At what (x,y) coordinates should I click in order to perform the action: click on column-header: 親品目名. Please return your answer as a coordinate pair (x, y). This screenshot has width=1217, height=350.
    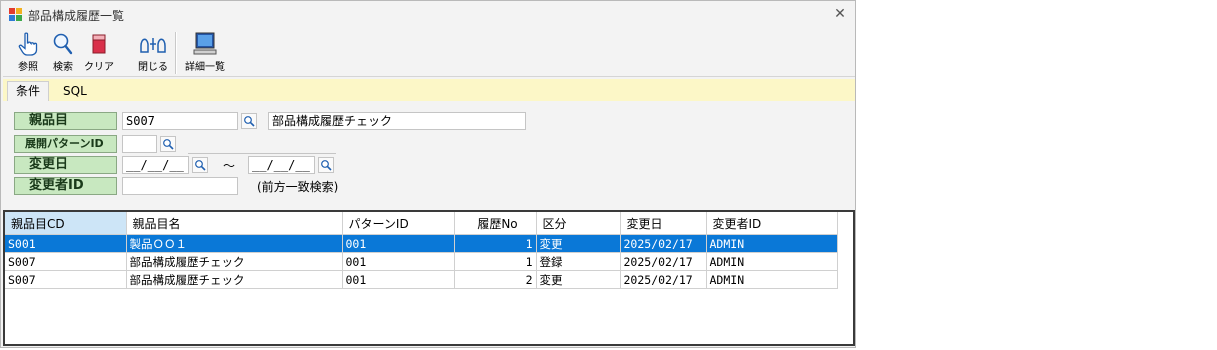
    Looking at the image, I should click on (234, 223).